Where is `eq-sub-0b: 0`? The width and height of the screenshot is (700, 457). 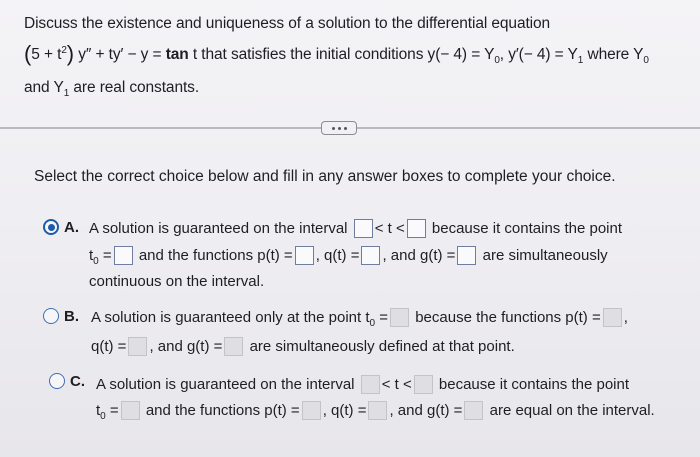
eq-sub-0b: 0 is located at coordinates (646, 60).